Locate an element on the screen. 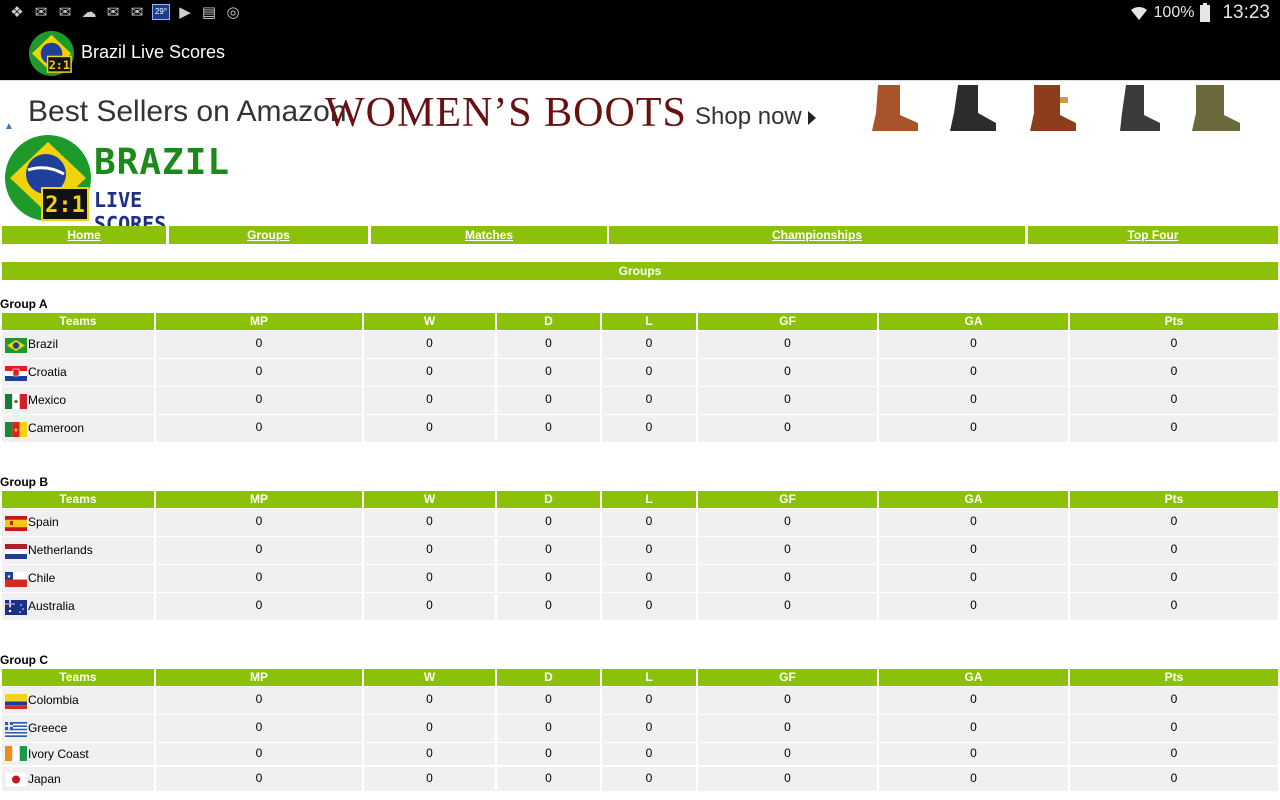  nav-home: Home is located at coordinates (84, 235).